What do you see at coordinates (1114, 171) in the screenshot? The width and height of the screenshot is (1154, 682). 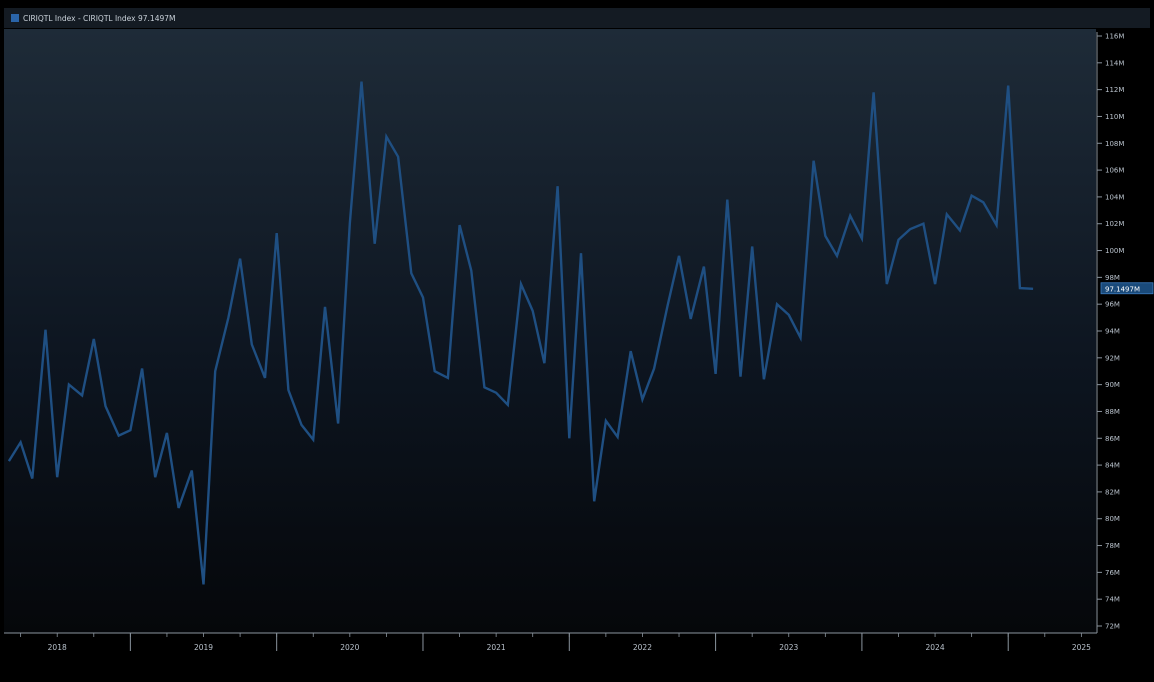 I see `y-tick-label: 106M` at bounding box center [1114, 171].